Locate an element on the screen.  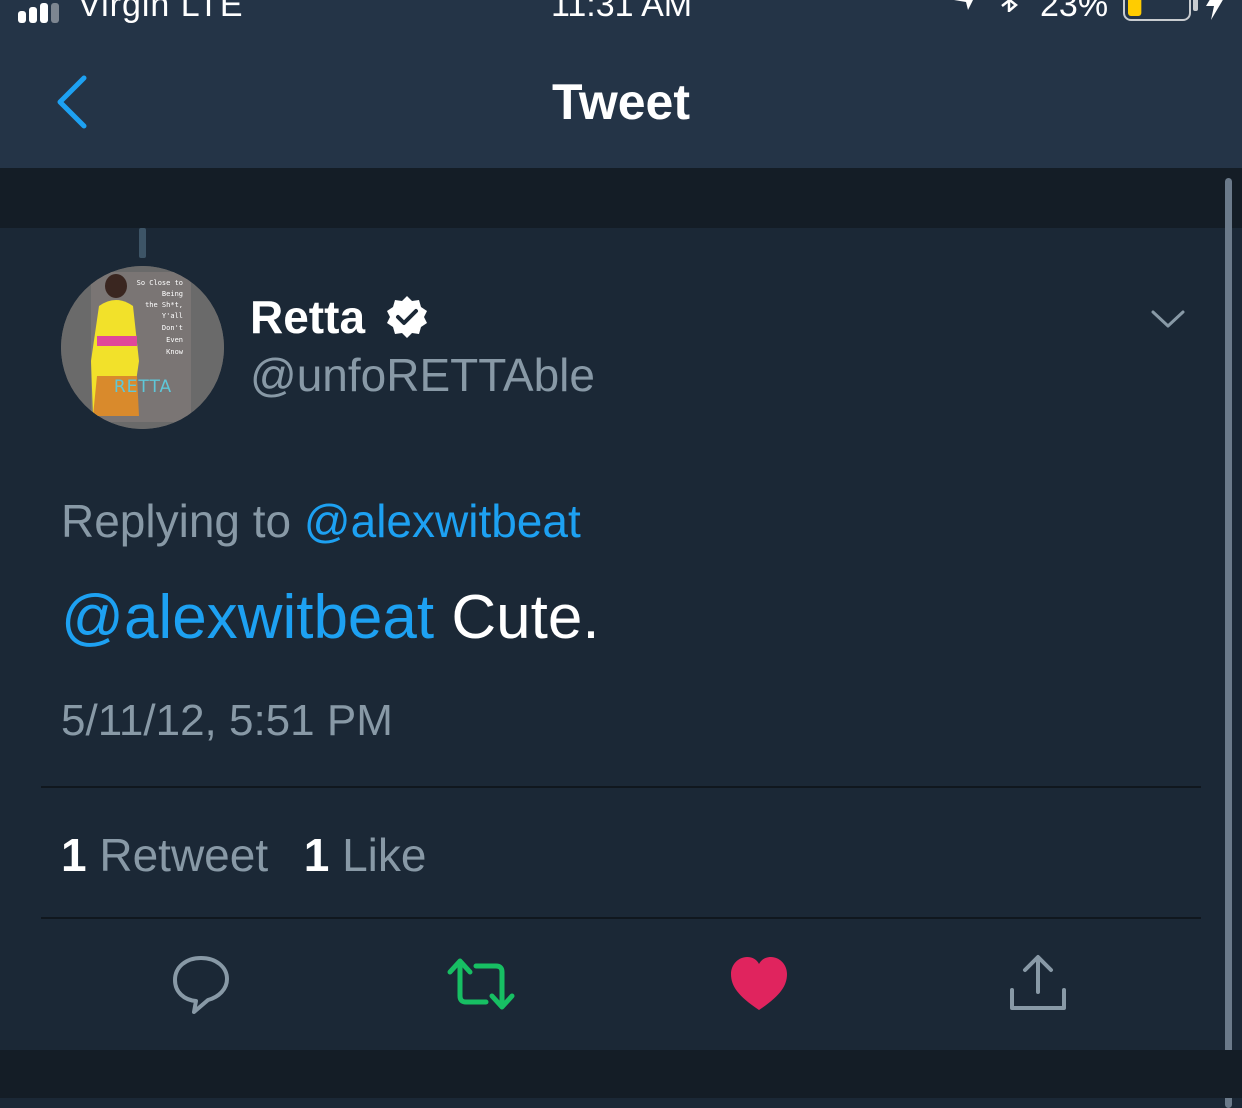
replying-to-link: @alexwitbeat is located at coordinates (442, 521).